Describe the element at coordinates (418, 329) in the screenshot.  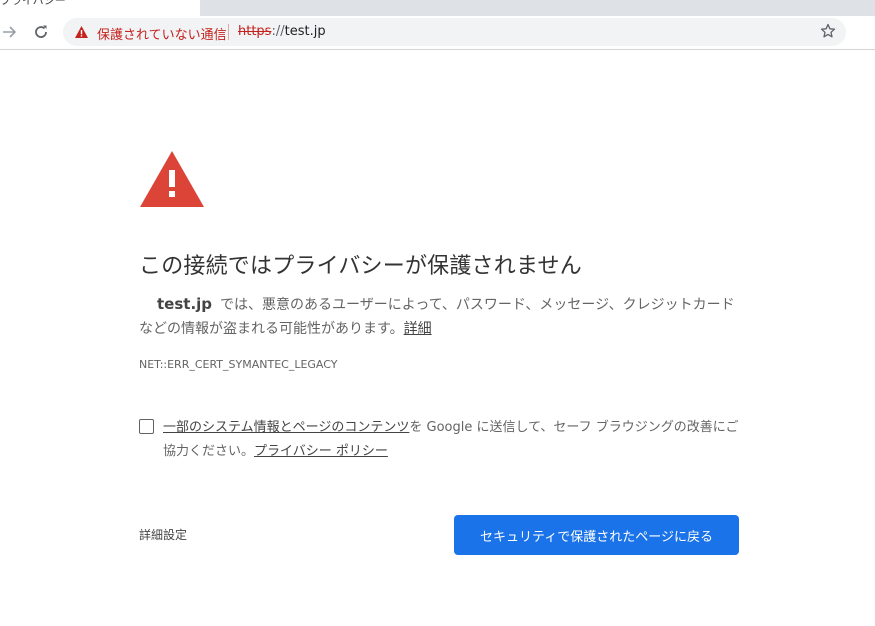
I see `learn-more-link: 詳細` at that location.